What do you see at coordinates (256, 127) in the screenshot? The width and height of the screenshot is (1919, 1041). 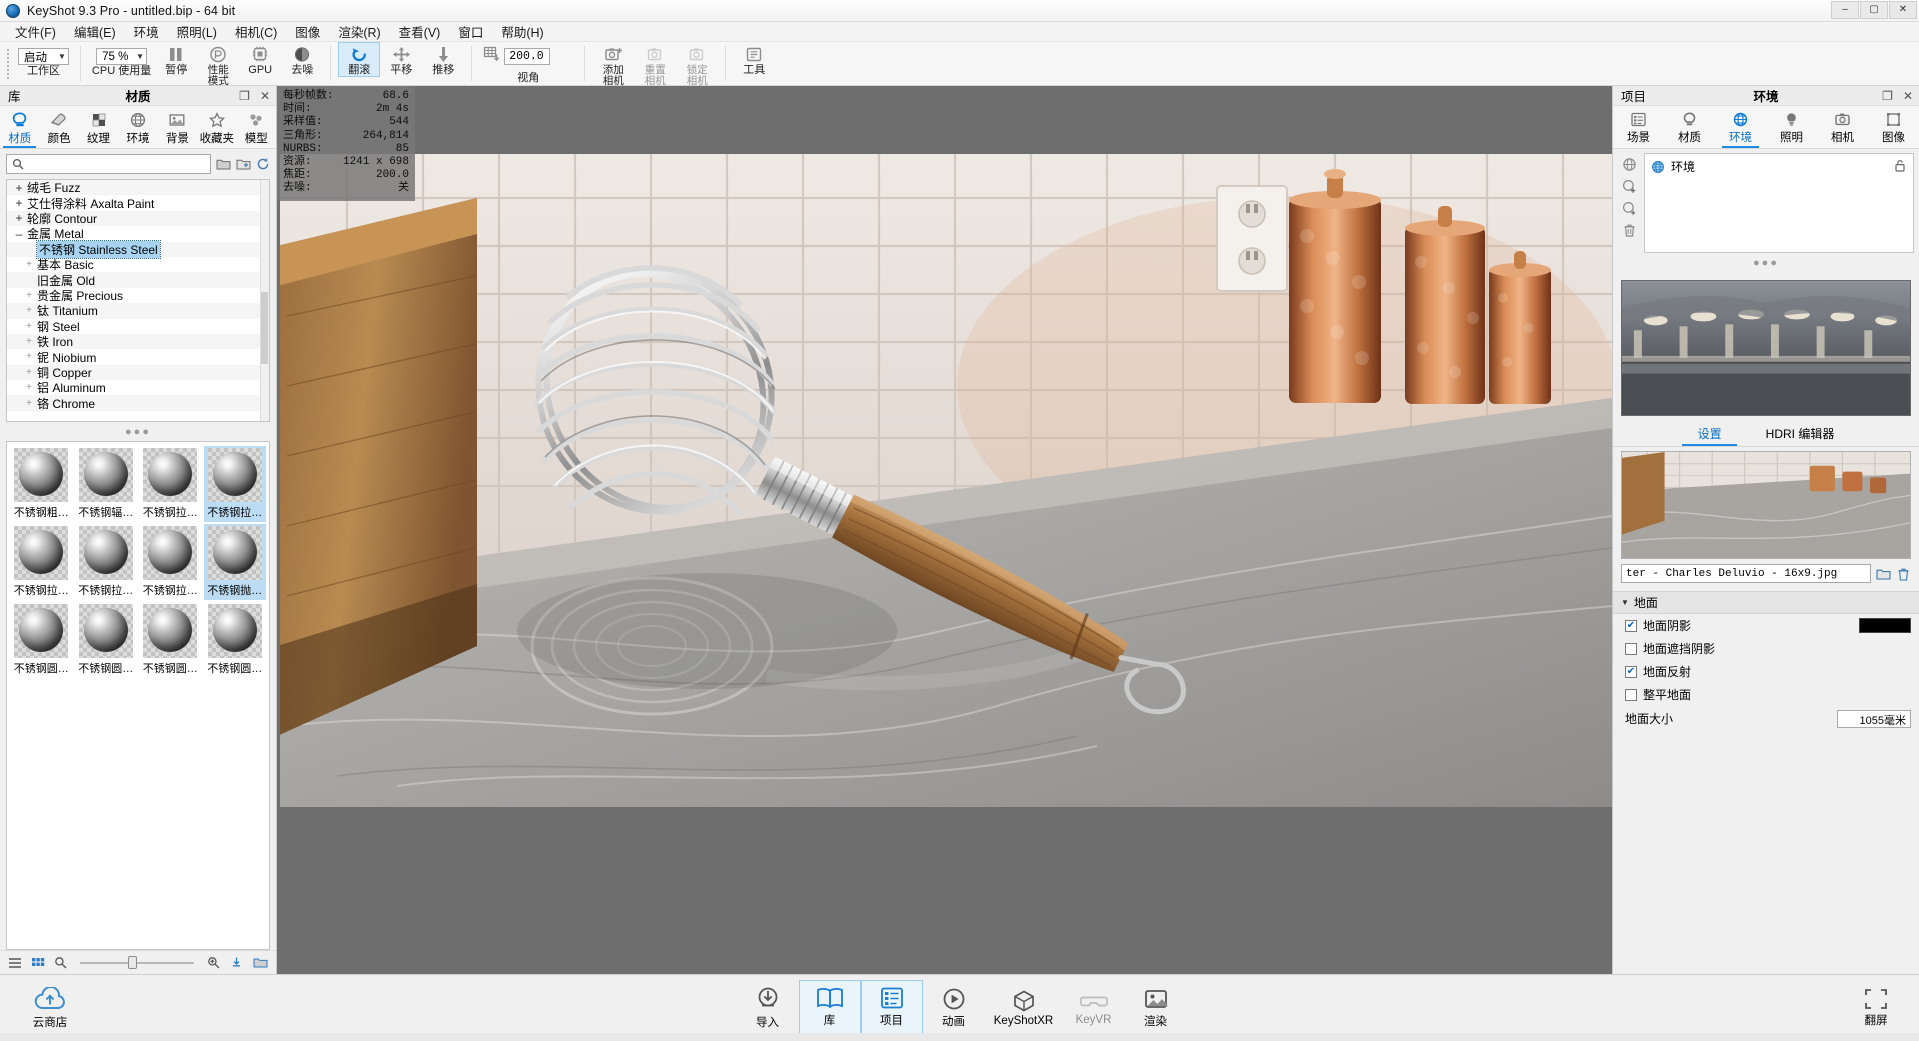 I see `library-tab-models: 模型` at bounding box center [256, 127].